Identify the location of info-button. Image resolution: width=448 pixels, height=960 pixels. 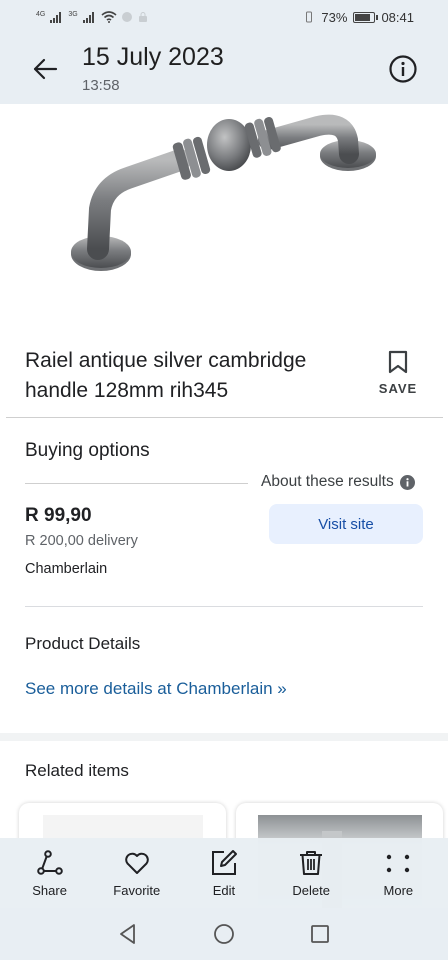
(403, 69).